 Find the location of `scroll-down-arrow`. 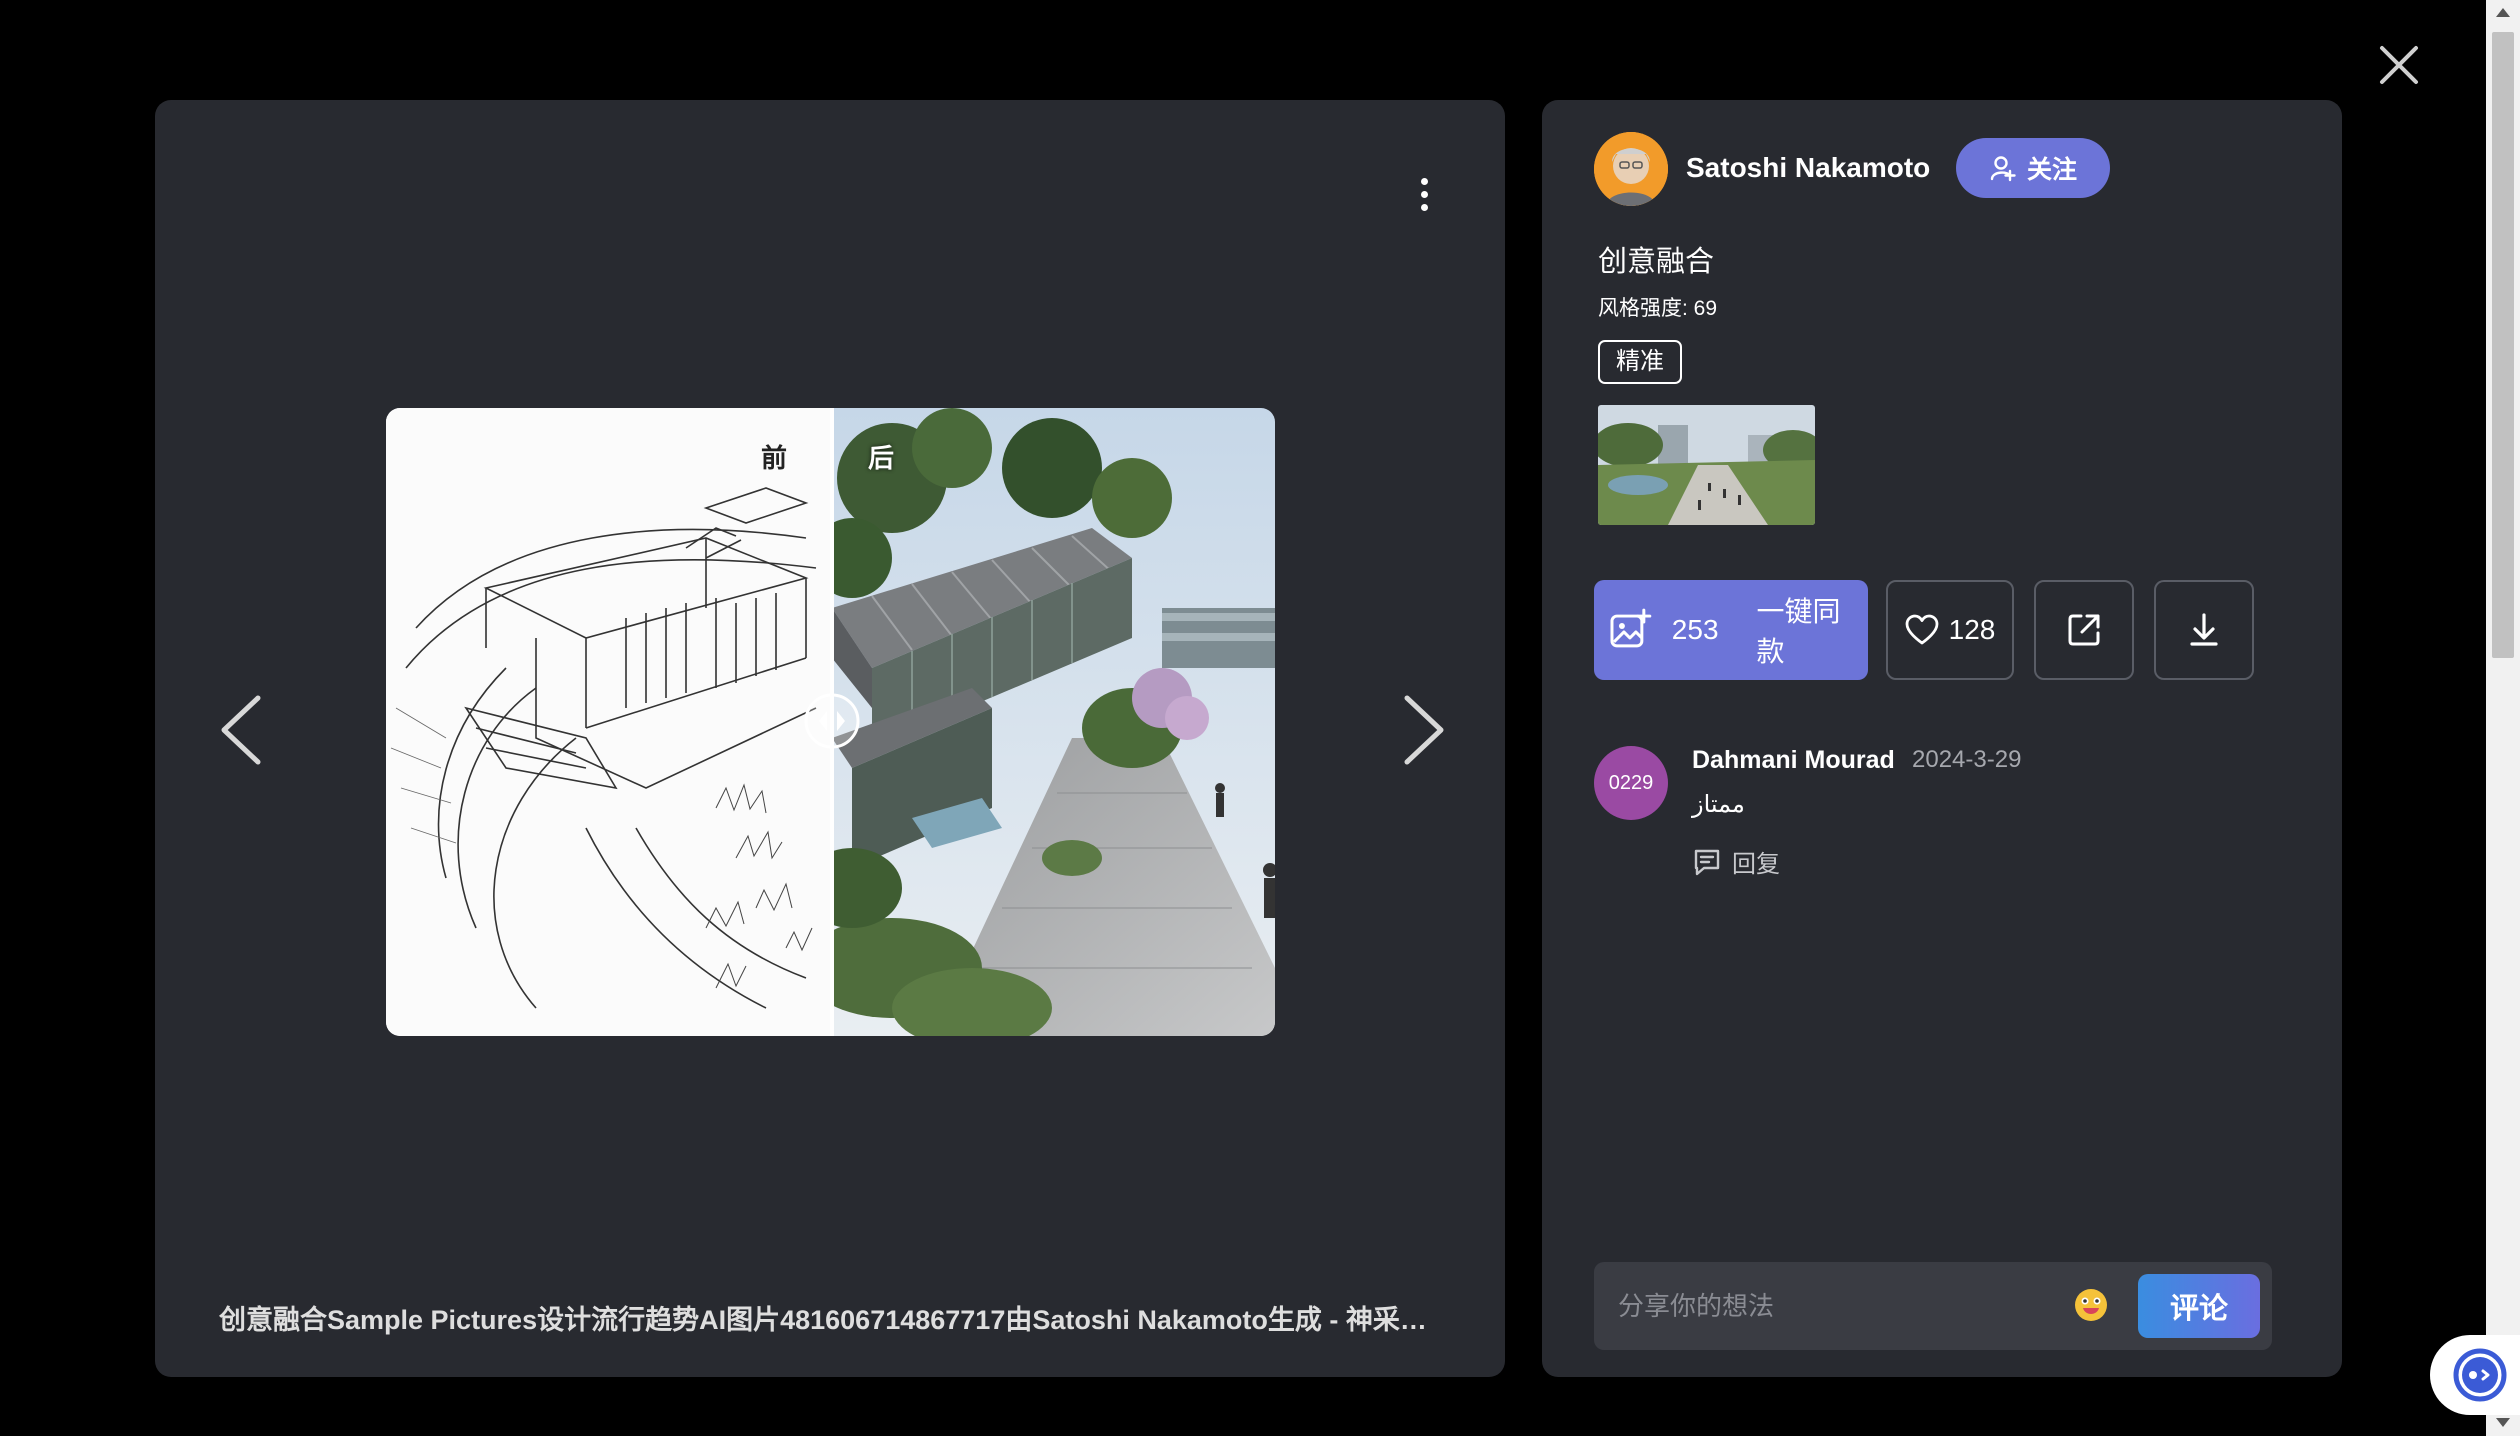

scroll-down-arrow is located at coordinates (2503, 1422).